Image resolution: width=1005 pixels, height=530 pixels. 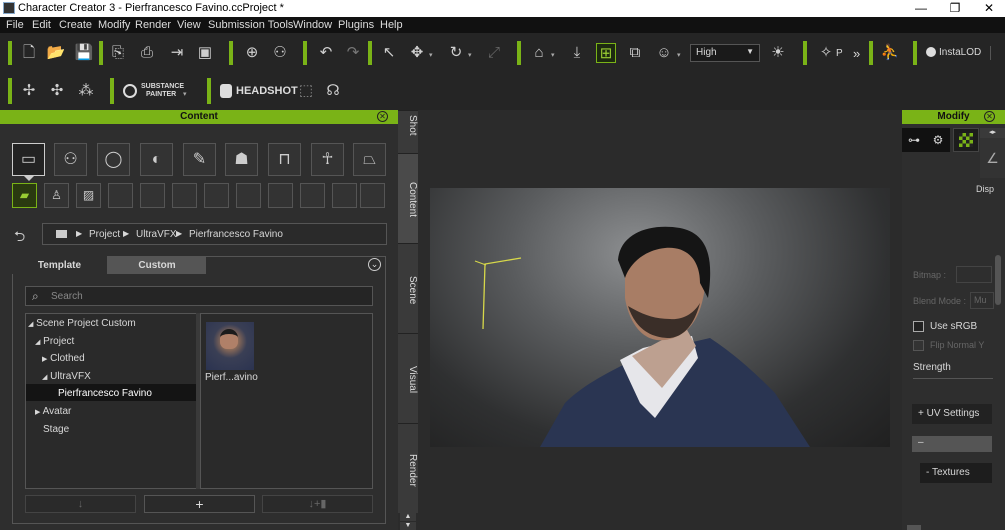 I want to click on tabs-options-icon: ⌄, so click(x=374, y=264).